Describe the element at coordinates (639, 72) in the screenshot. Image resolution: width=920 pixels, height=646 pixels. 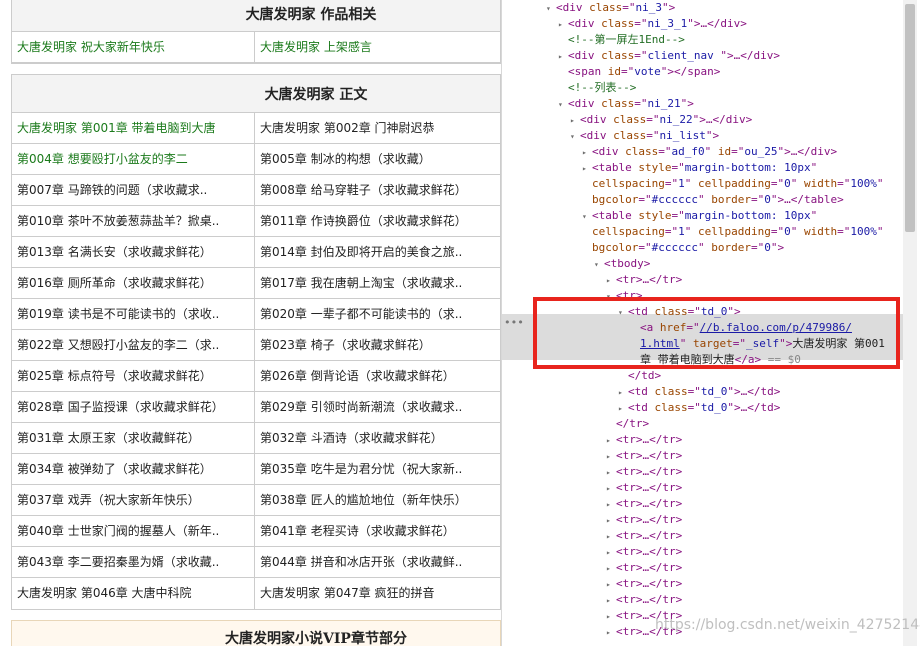
I see `dom-tree-line: <span id="vote"></span>` at that location.